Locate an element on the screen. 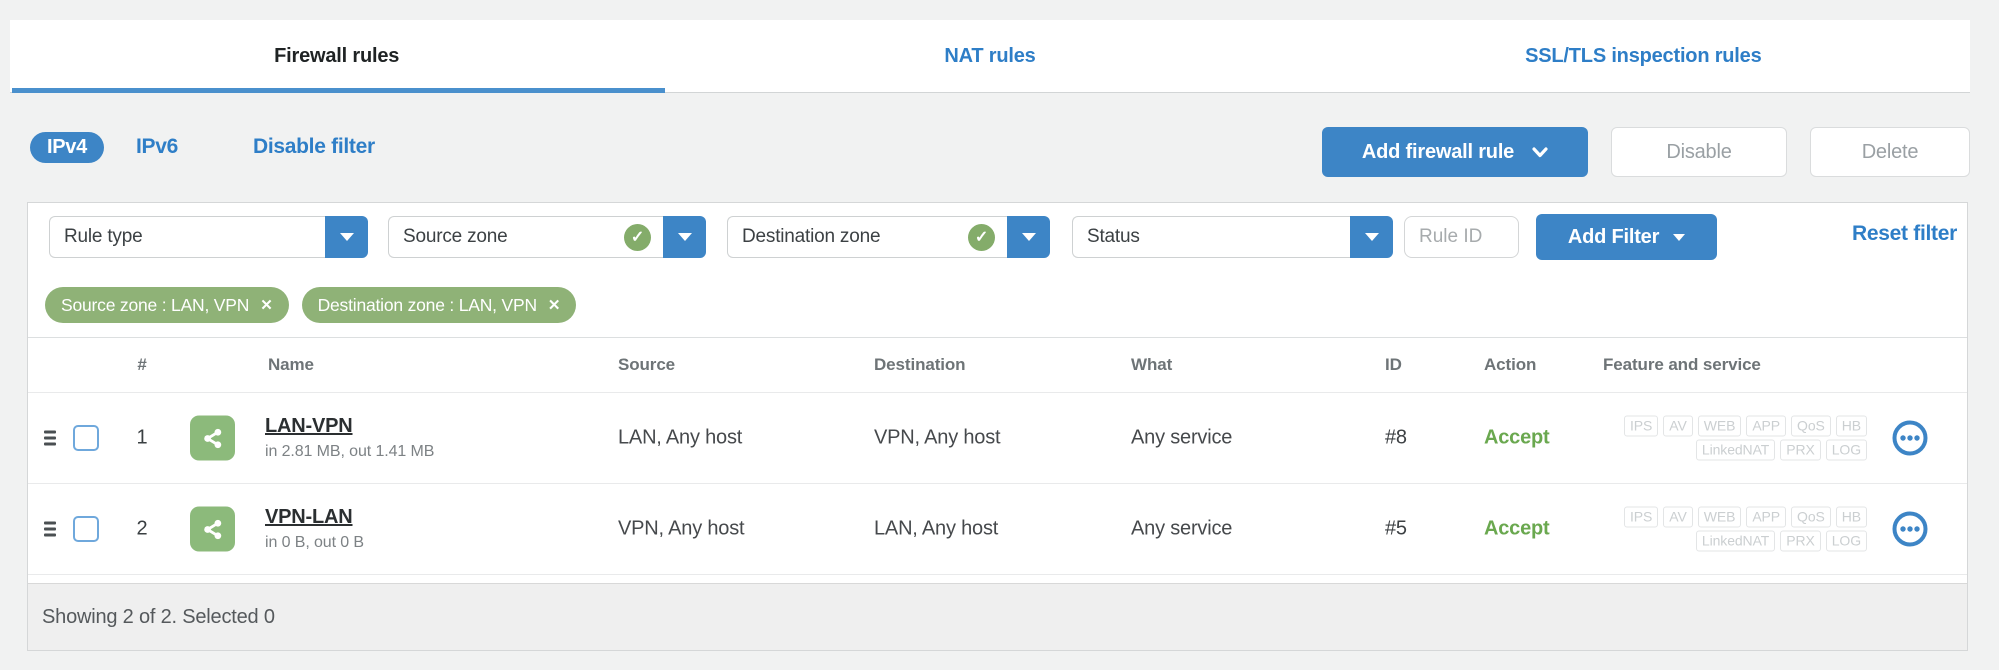 Image resolution: width=1999 pixels, height=670 pixels. header-index: # is located at coordinates (142, 364).